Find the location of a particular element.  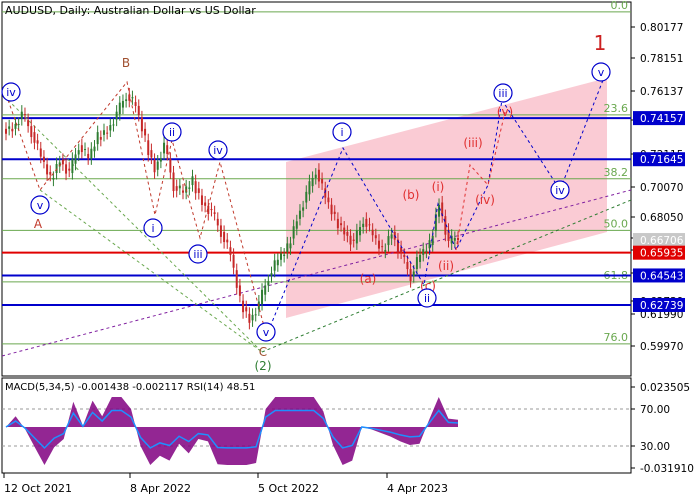

indicator-y-tick-label: -0.031910 is located at coordinates (667, 469).